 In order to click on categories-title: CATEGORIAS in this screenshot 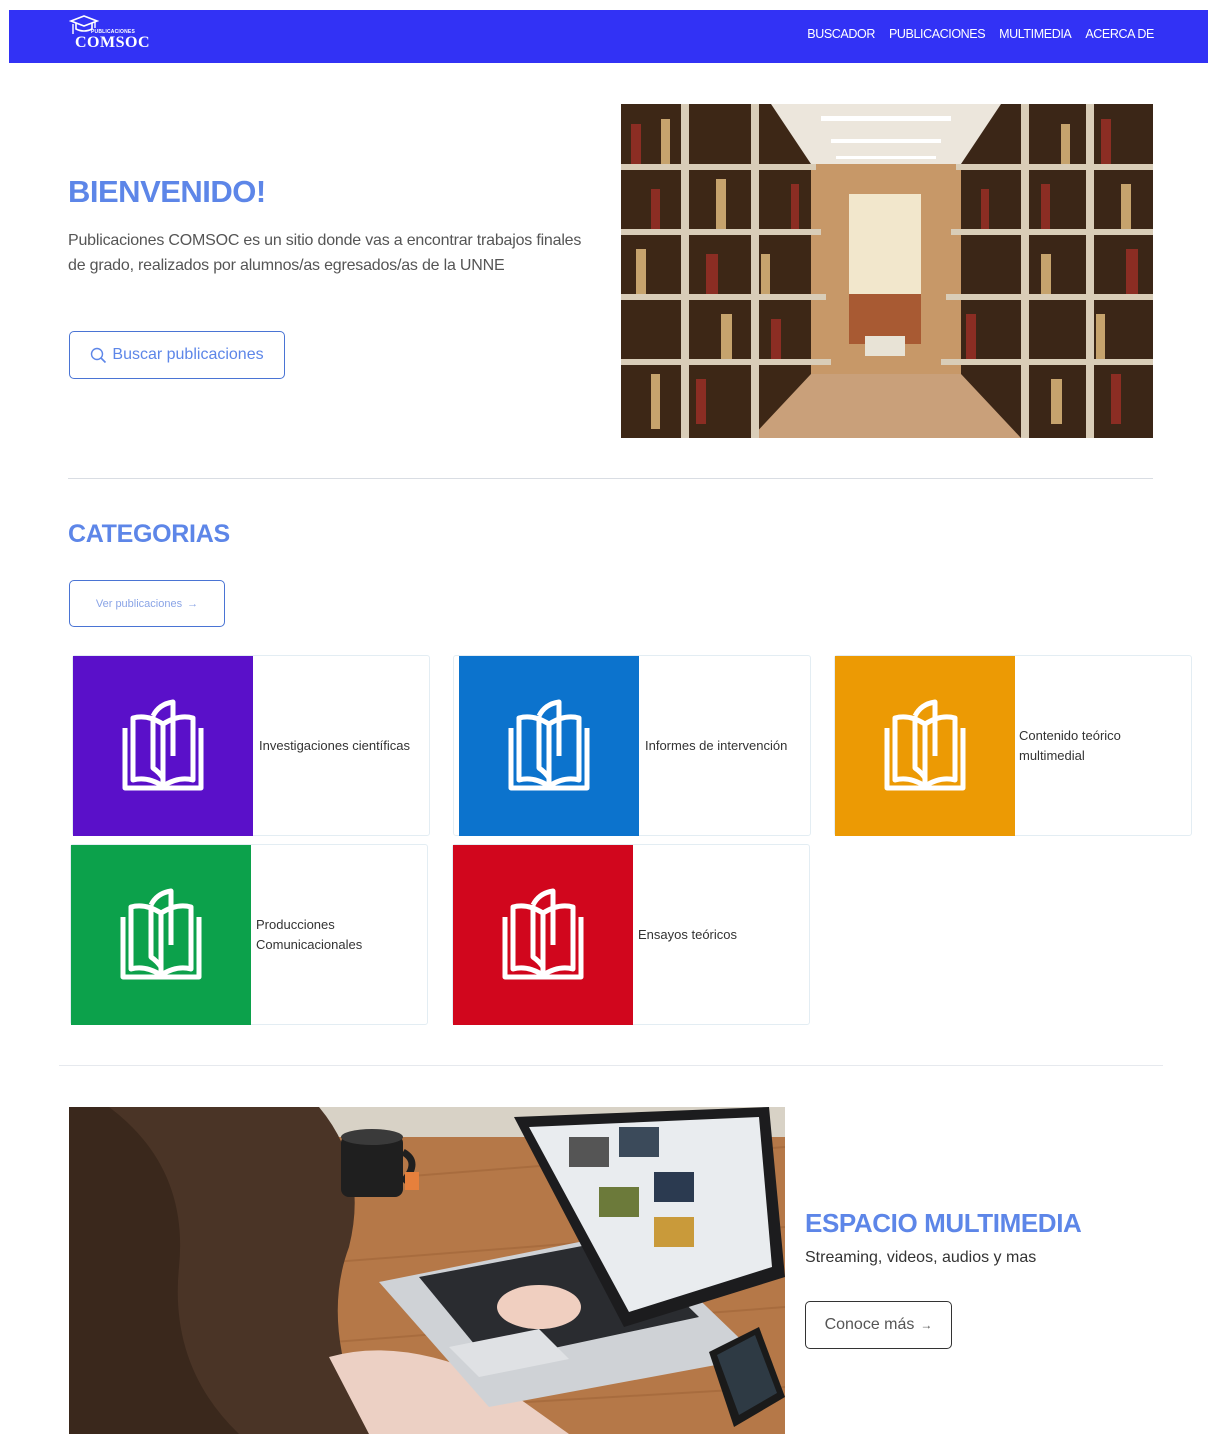, I will do `click(149, 534)`.